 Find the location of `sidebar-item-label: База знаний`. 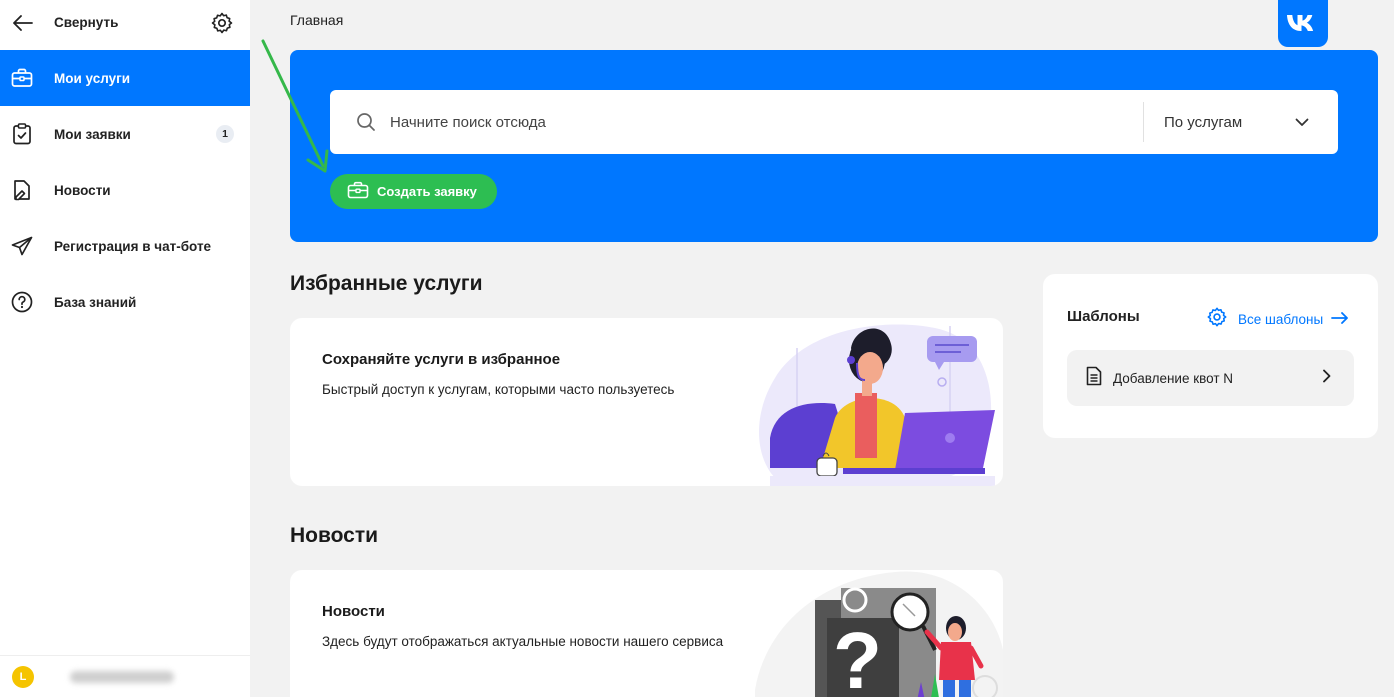

sidebar-item-label: База знаний is located at coordinates (95, 302).